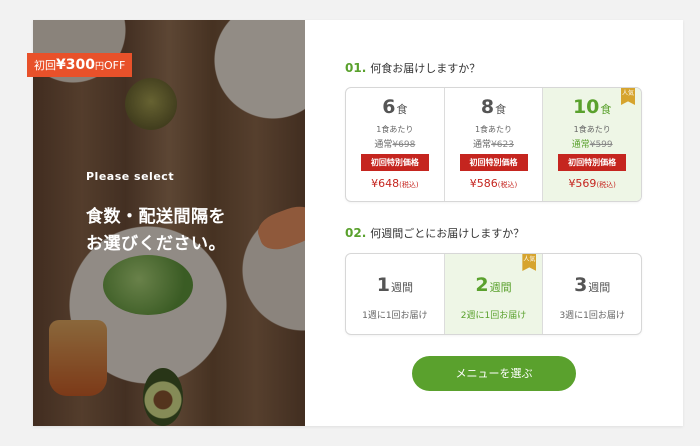 The height and width of the screenshot is (446, 700). What do you see at coordinates (148, 285) in the screenshot?
I see `salad-image` at bounding box center [148, 285].